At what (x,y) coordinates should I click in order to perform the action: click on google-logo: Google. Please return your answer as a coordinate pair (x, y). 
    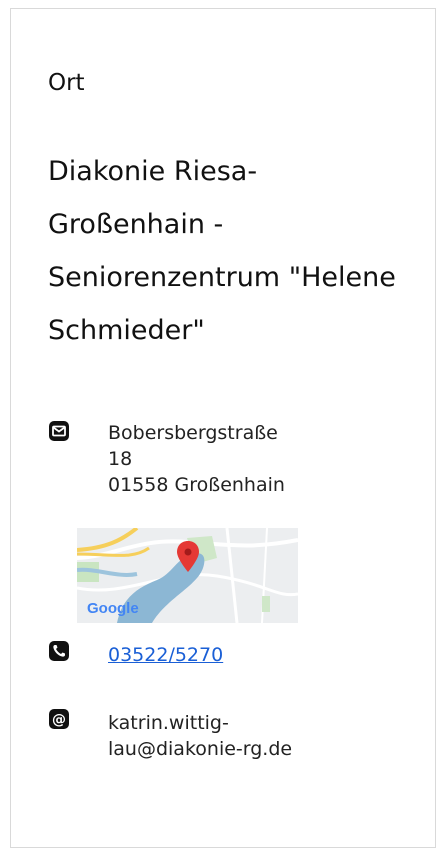
    Looking at the image, I should click on (113, 608).